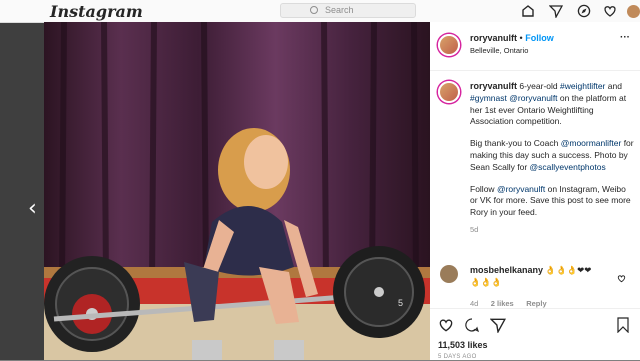 The width and height of the screenshot is (640, 361). I want to click on direct-message-icon, so click(556, 11).